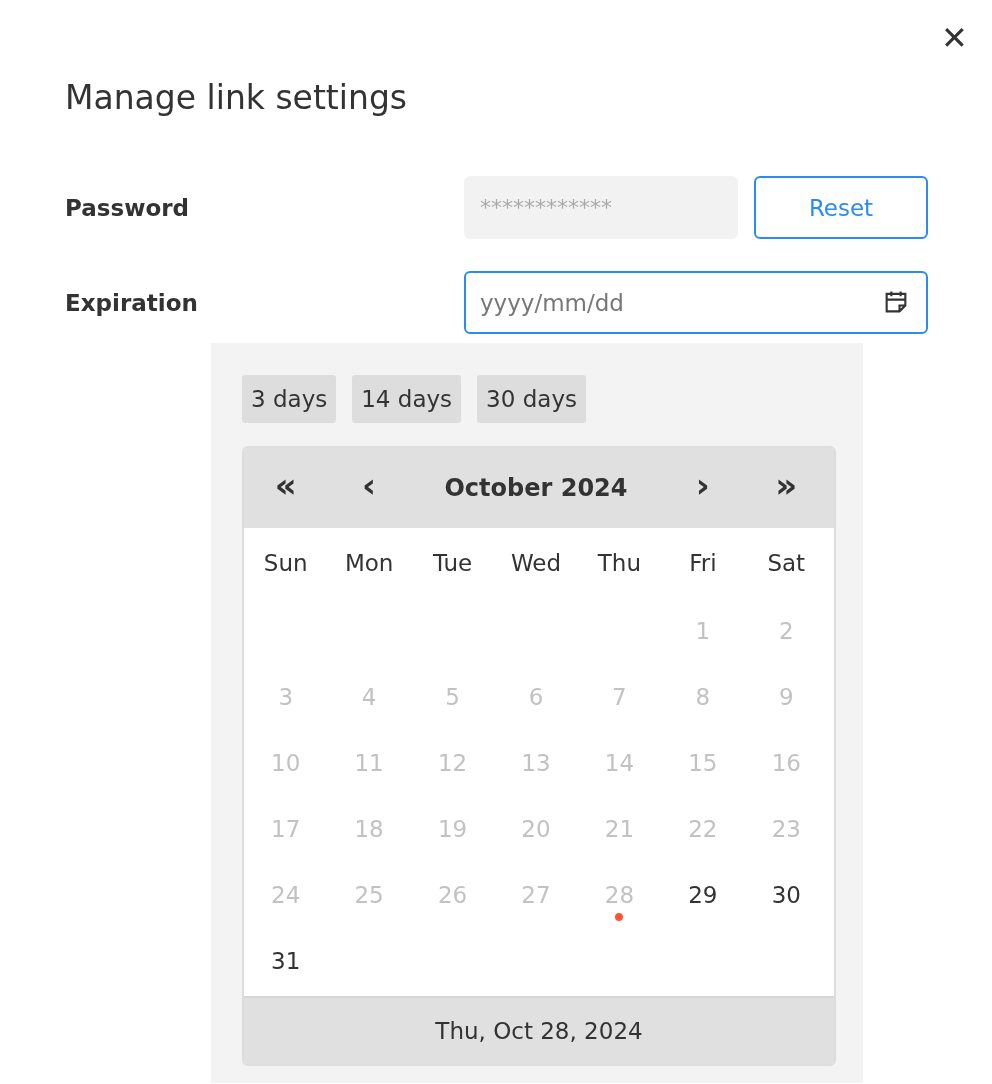 This screenshot has width=992, height=1084. Describe the element at coordinates (536, 763) in the screenshot. I see `calendar-day: 13` at that location.